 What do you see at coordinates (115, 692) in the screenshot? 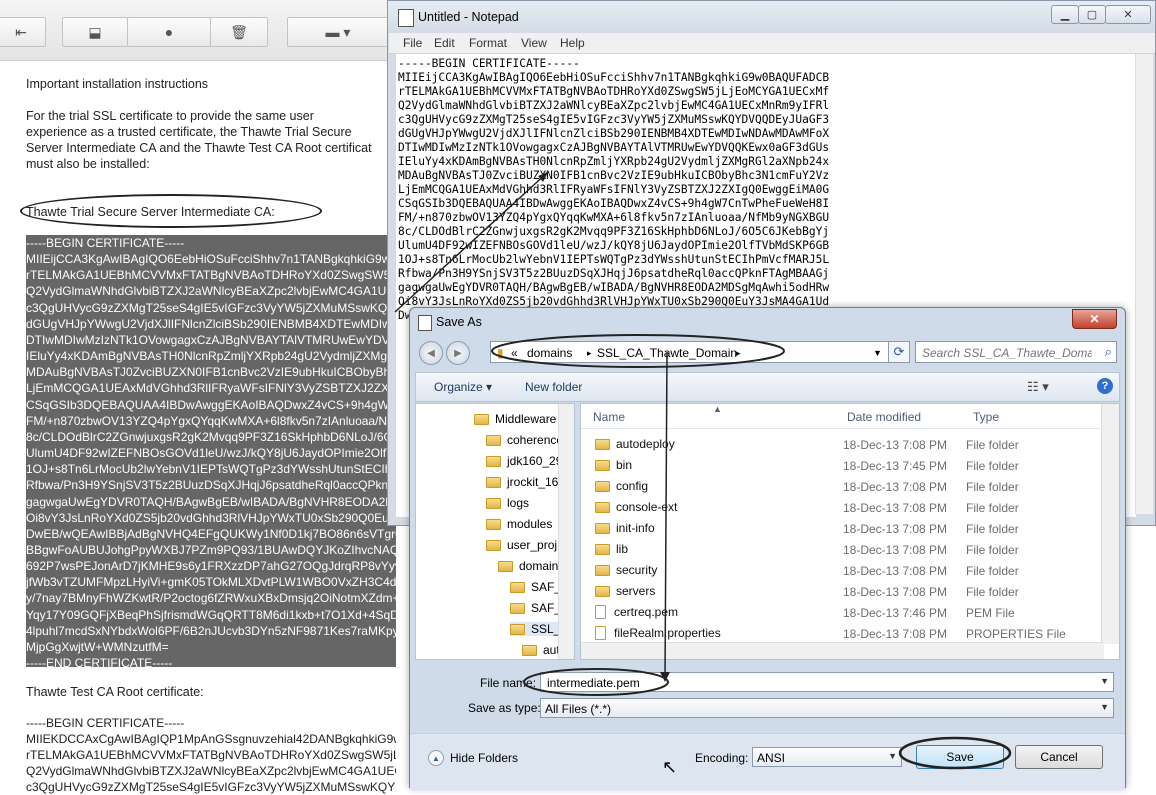
I see `root-heading: Thawte Test CA Root certificate:` at bounding box center [115, 692].